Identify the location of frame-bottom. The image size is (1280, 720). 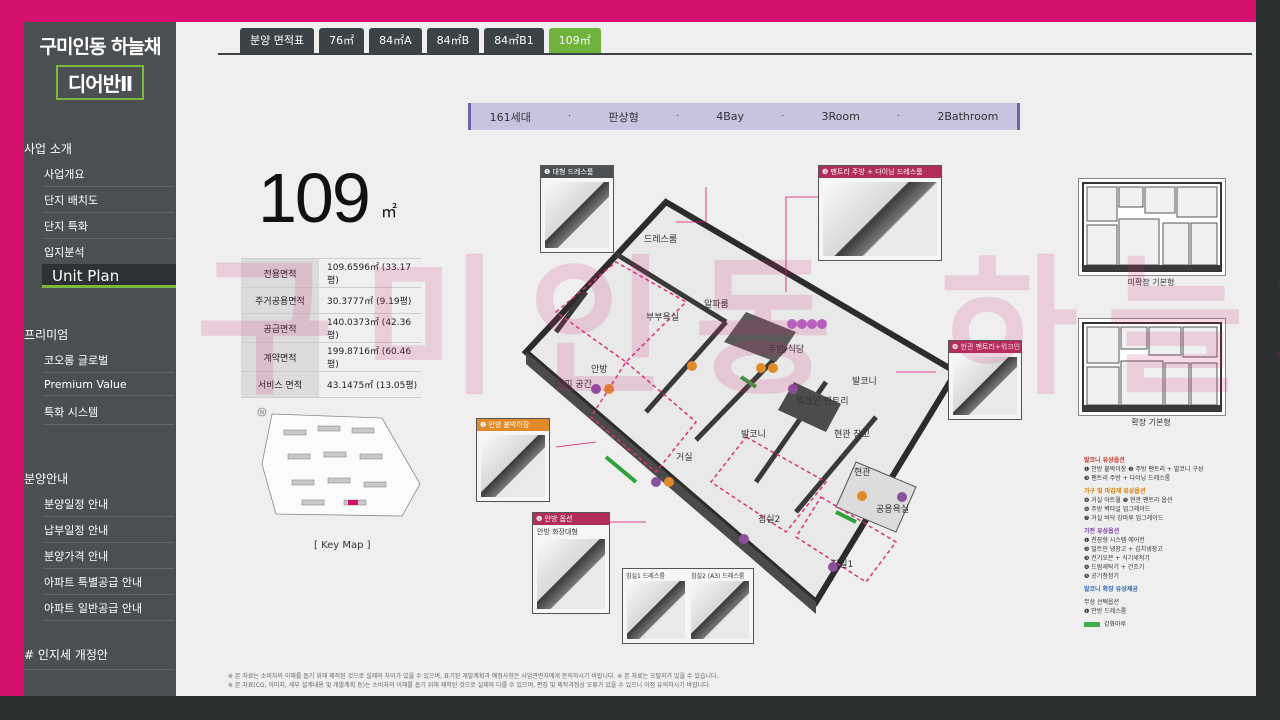
(640, 708).